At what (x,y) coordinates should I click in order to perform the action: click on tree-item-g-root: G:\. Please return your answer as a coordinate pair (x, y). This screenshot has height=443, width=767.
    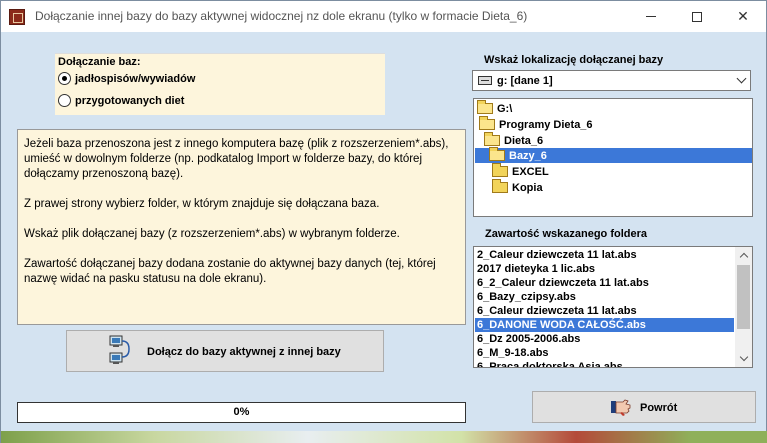
    Looking at the image, I should click on (495, 108).